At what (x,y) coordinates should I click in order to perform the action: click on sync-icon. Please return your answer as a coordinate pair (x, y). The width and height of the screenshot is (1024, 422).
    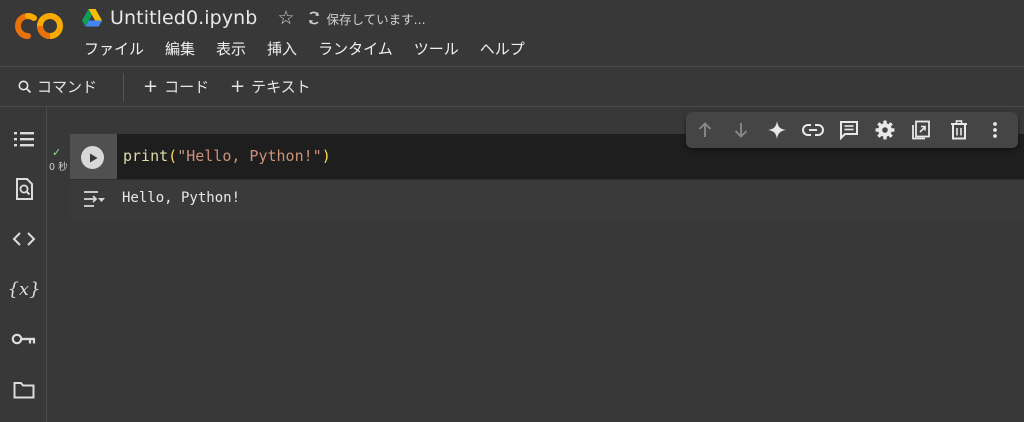
    Looking at the image, I should click on (313, 18).